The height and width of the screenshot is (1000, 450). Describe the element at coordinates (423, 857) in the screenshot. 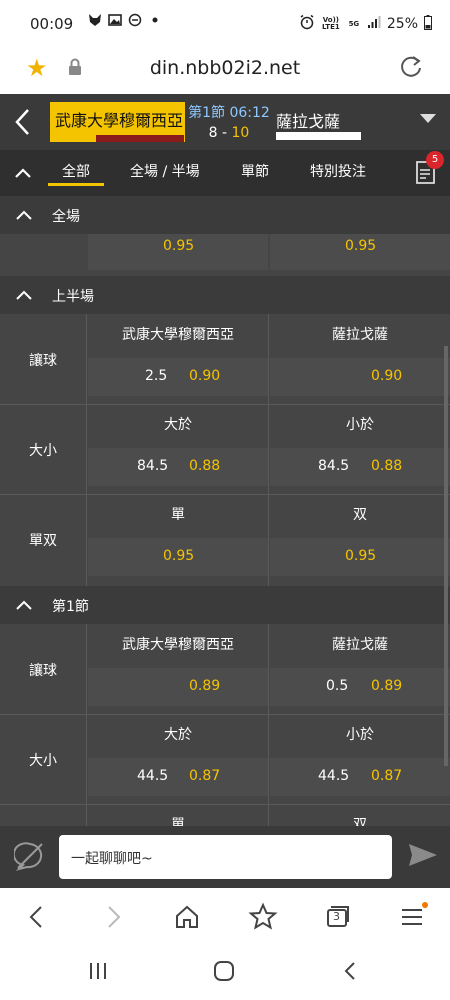

I see `send-icon` at that location.